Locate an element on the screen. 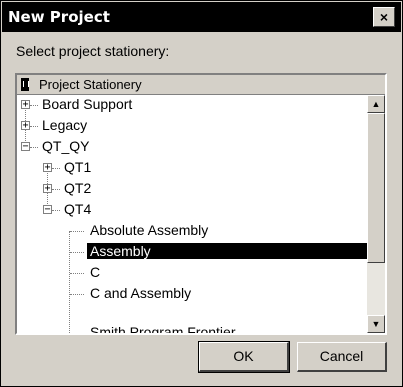 The image size is (403, 387). tree-item-absolute-assembly: Absolute Assembly is located at coordinates (192, 231).